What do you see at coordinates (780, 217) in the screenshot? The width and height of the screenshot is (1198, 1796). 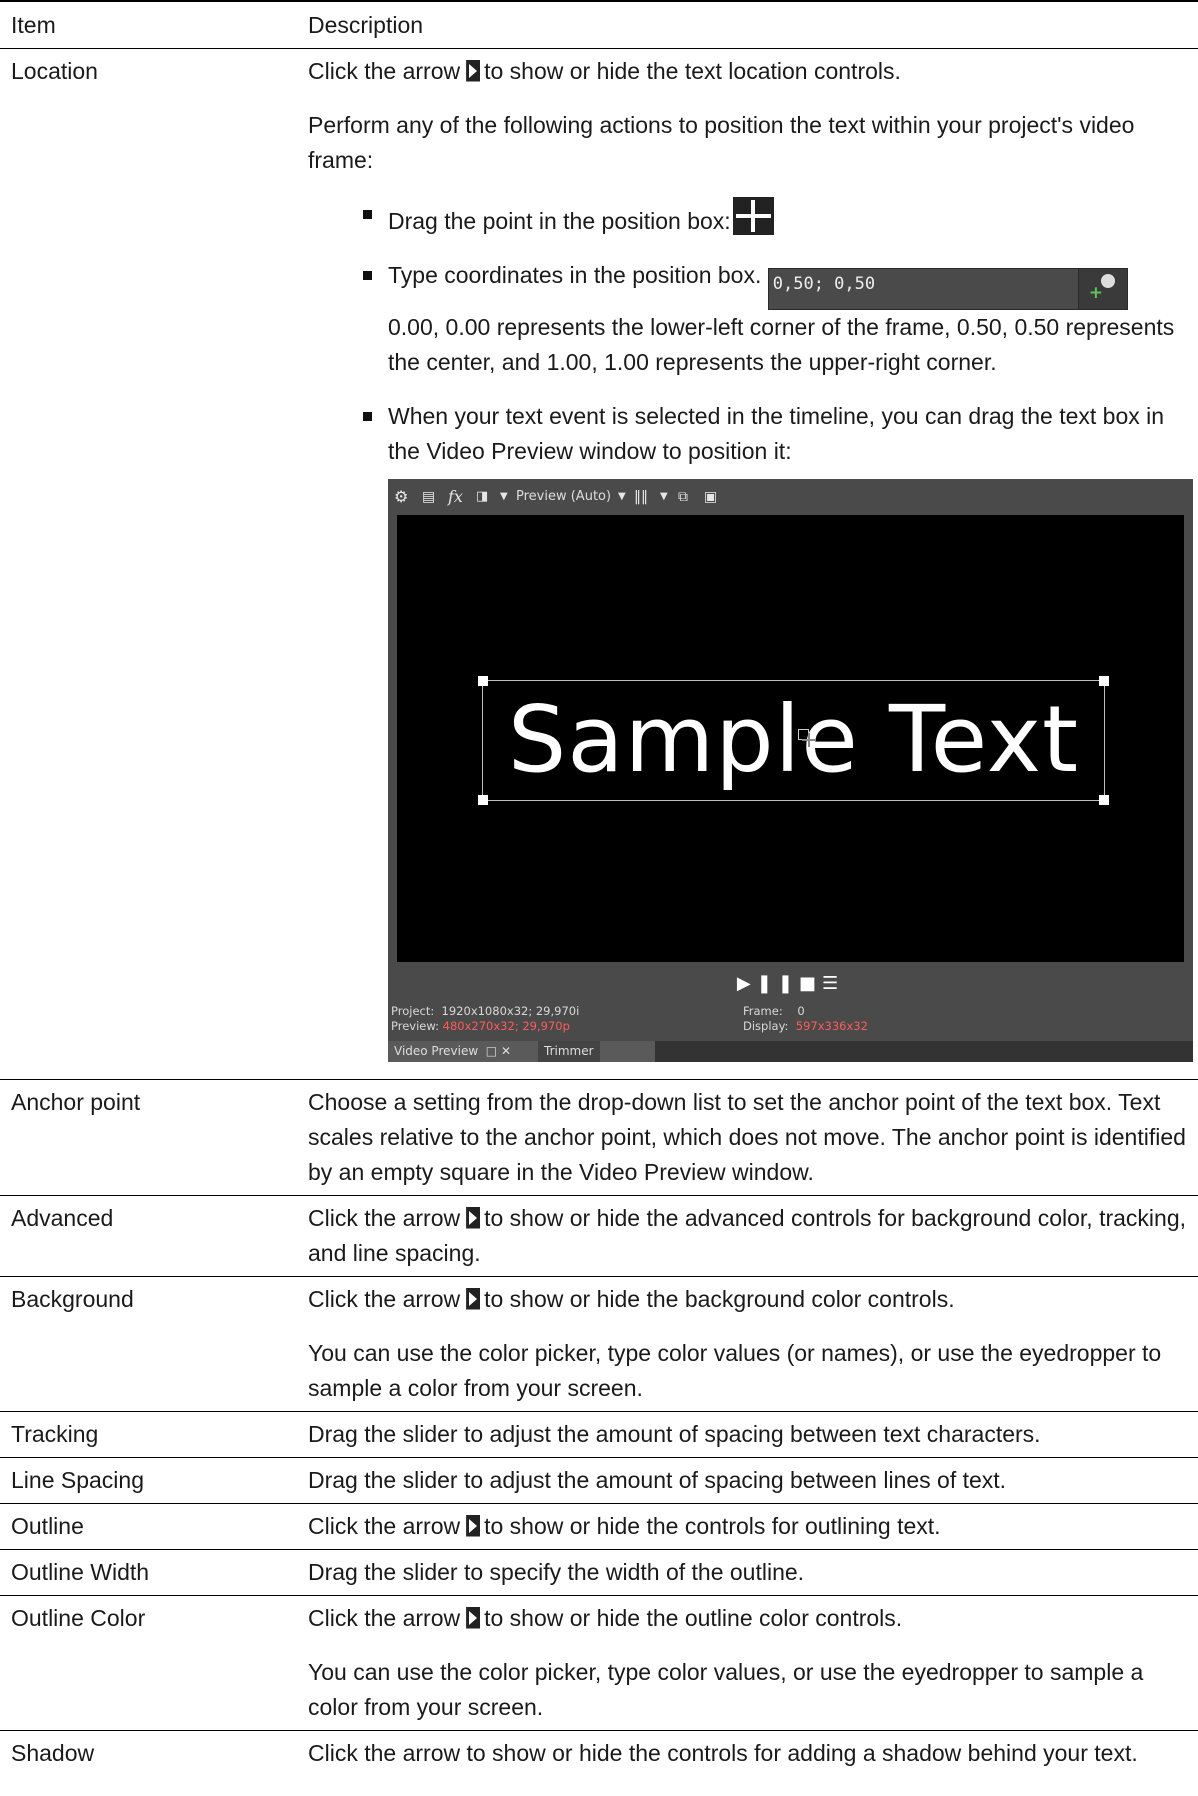 I see `list-item: Drag the point in the position box:` at bounding box center [780, 217].